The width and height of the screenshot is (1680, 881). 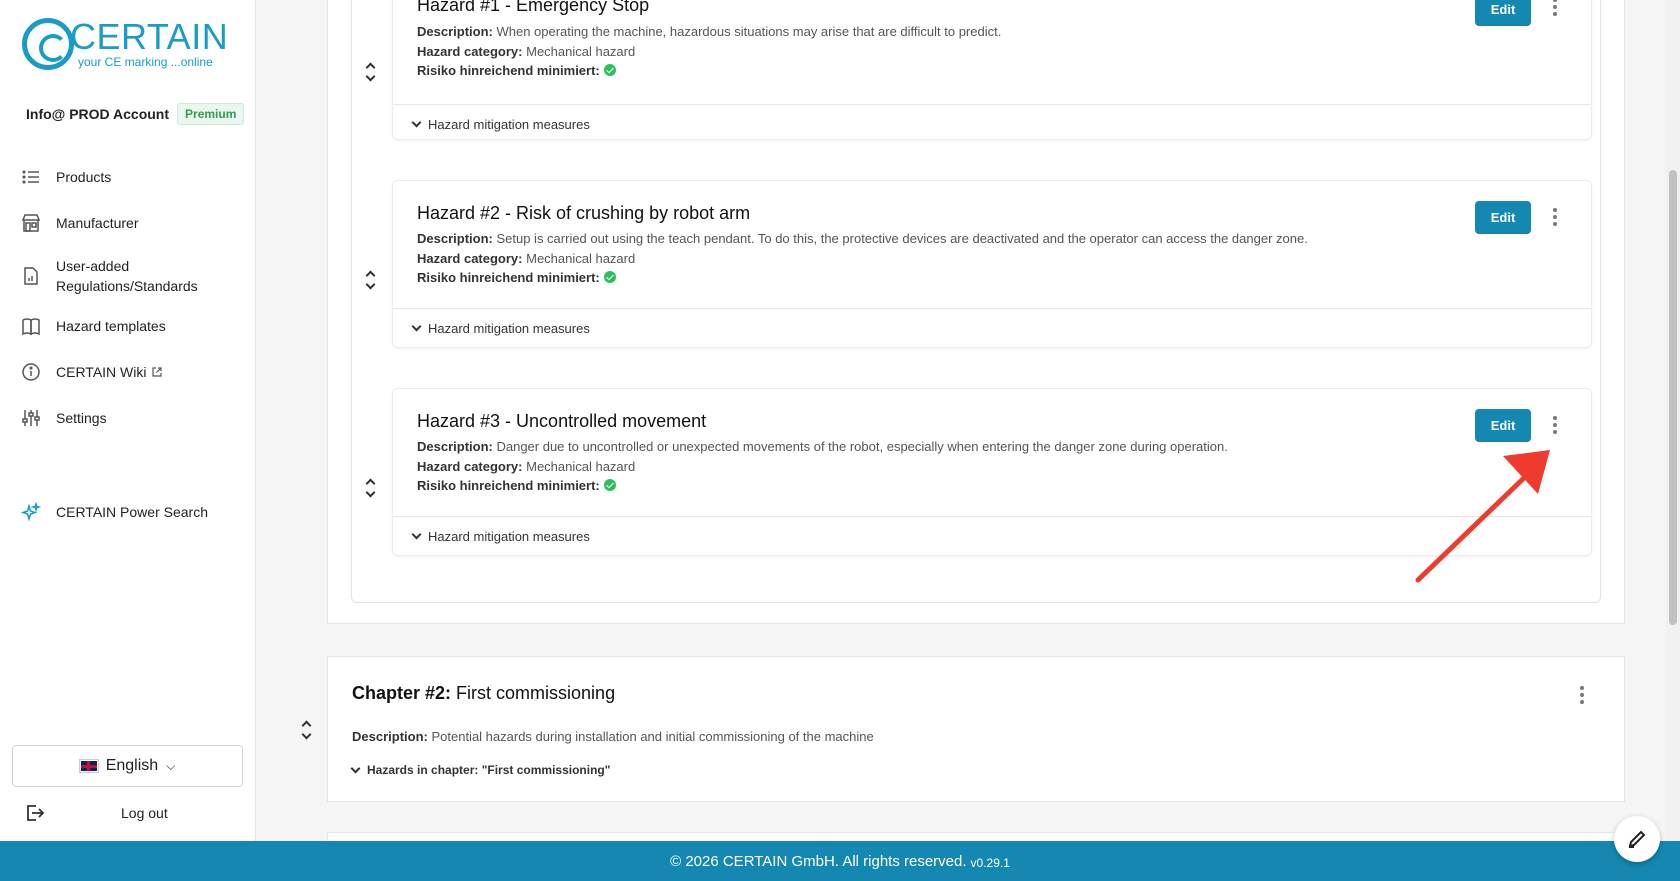 What do you see at coordinates (130, 177) in the screenshot?
I see `sidebar-item-products: Products` at bounding box center [130, 177].